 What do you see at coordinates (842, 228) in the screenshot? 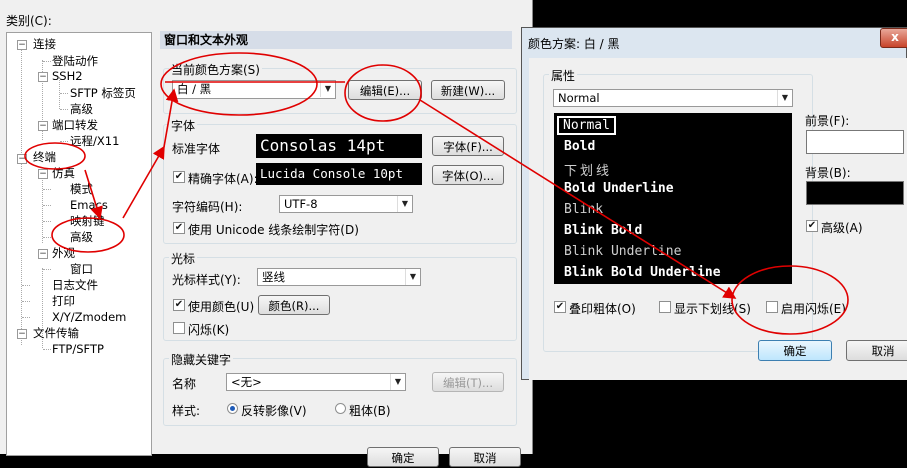
I see `highlight-label: 高级(A)` at bounding box center [842, 228].